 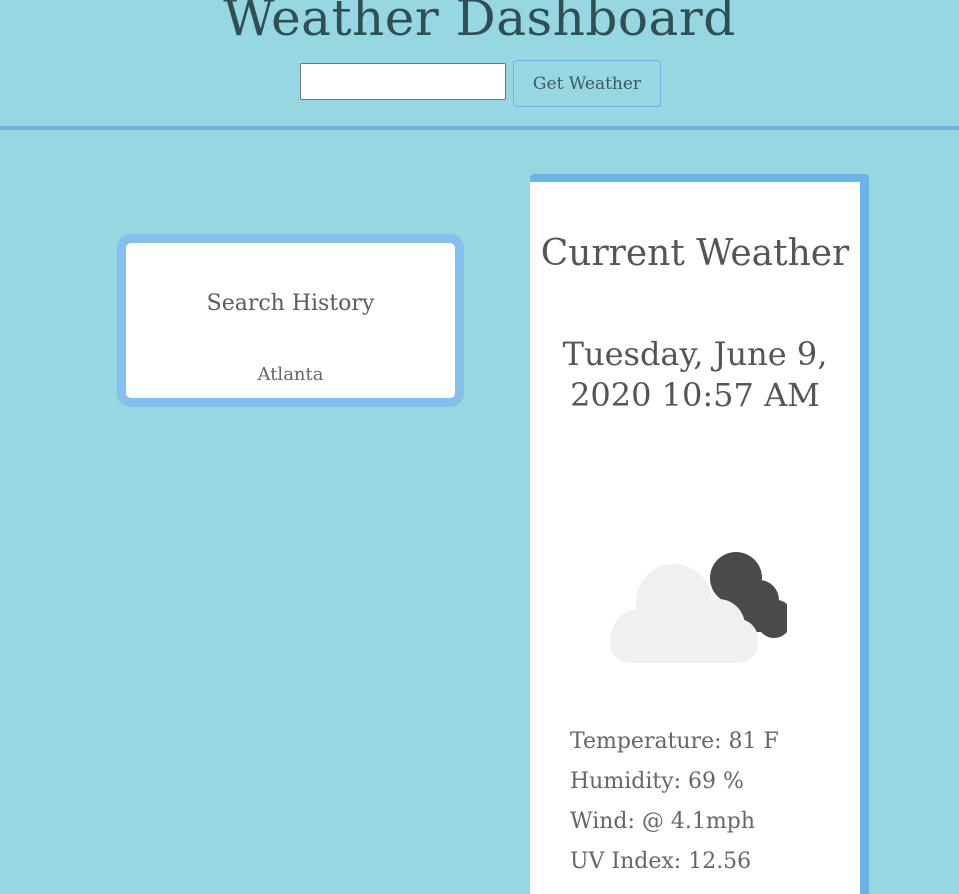 I want to click on temperature-stat: Temperature: 81 F, so click(x=674, y=741).